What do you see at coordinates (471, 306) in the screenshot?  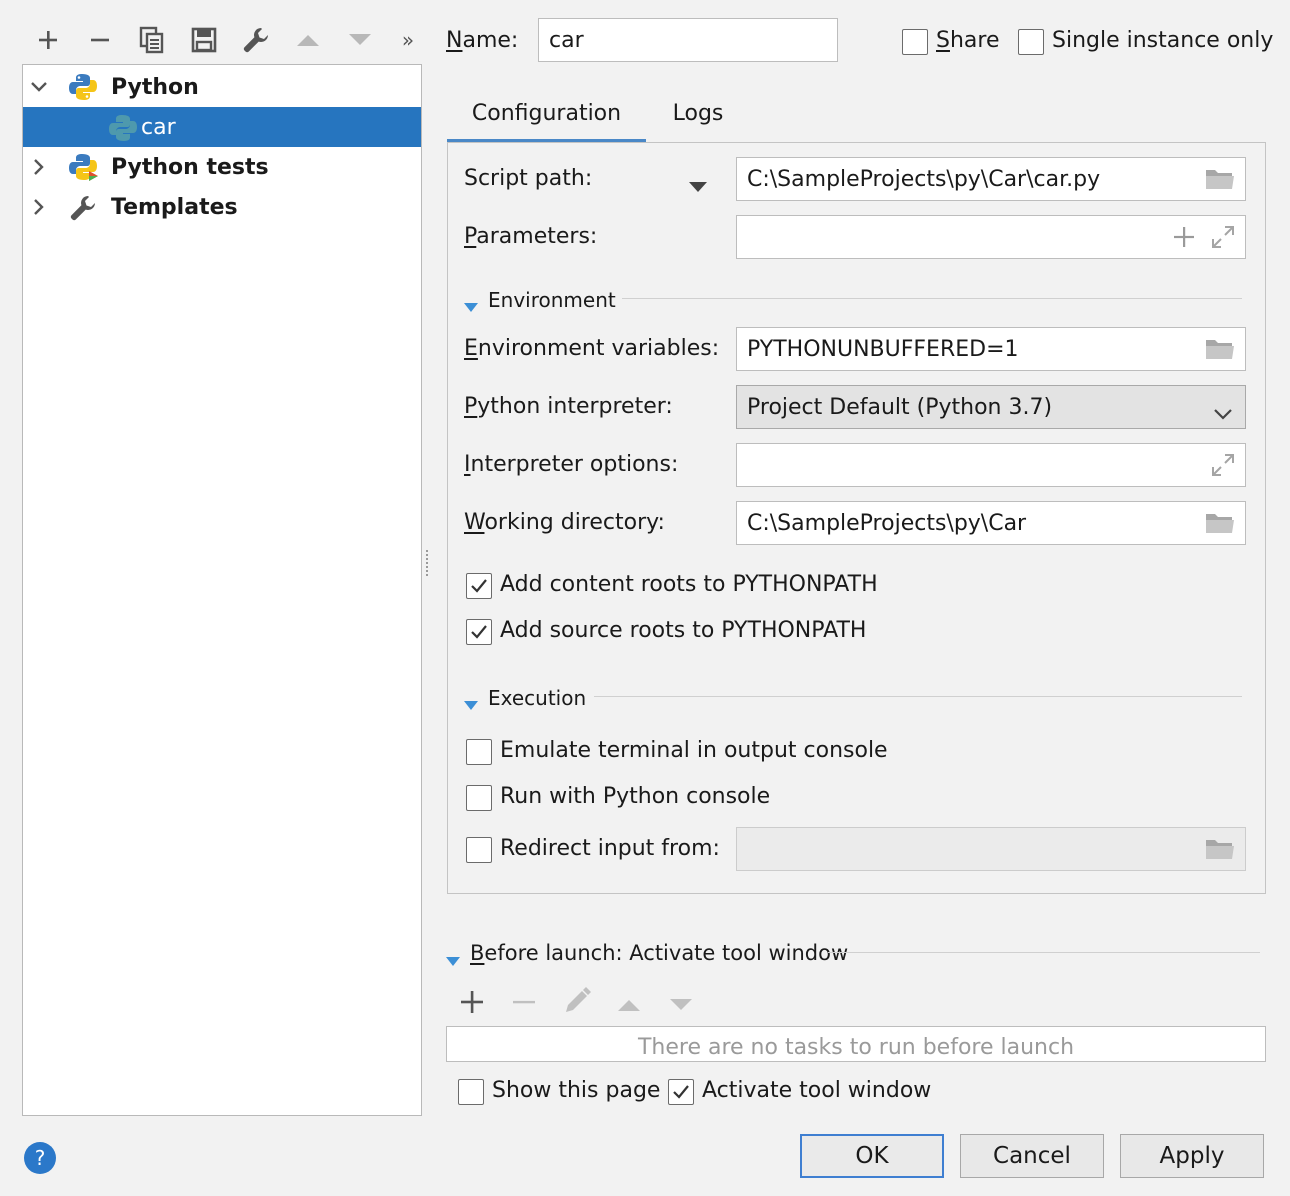 I see `environment-collapse-icon` at bounding box center [471, 306].